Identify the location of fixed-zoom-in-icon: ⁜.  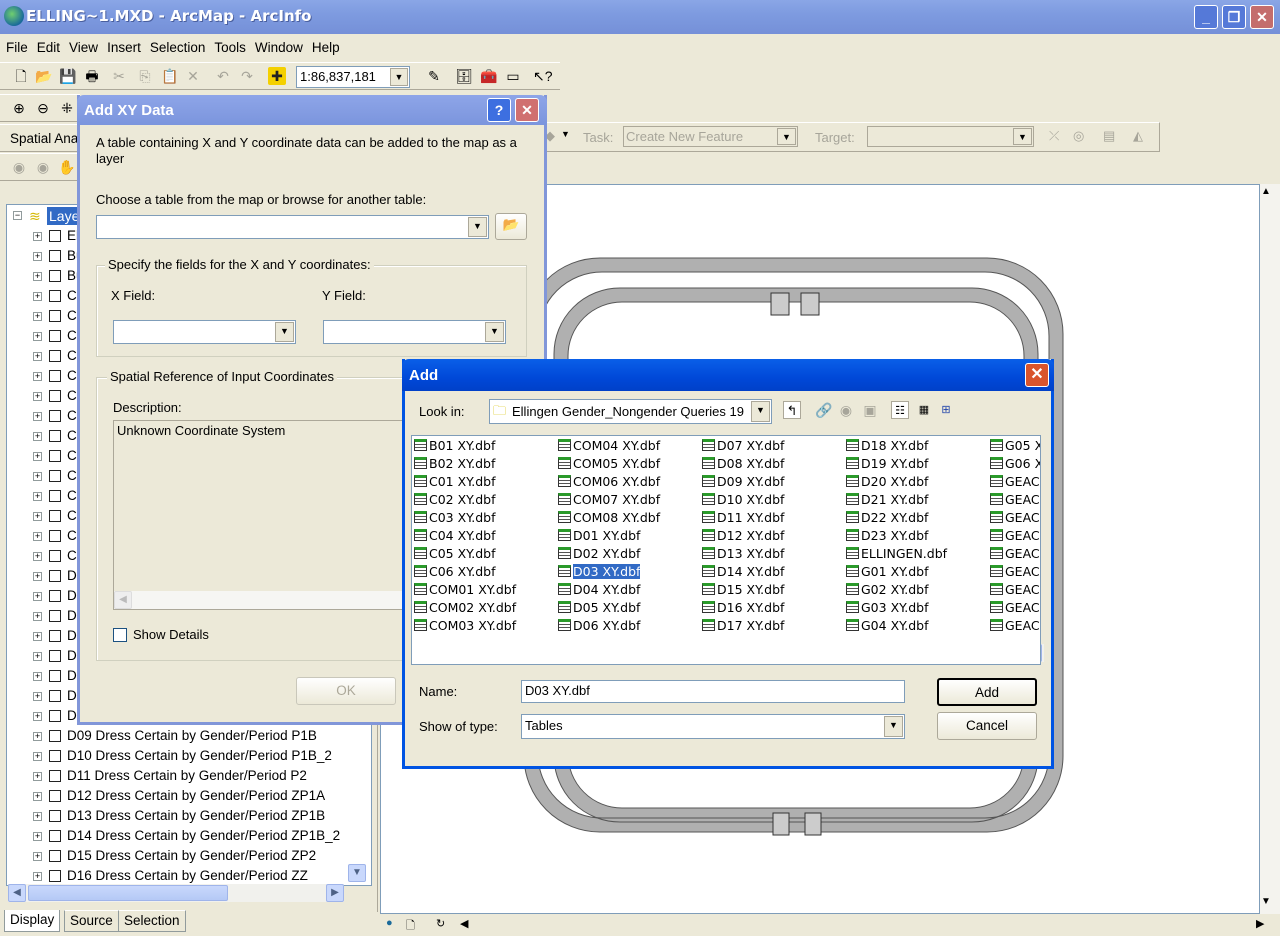
(67, 108).